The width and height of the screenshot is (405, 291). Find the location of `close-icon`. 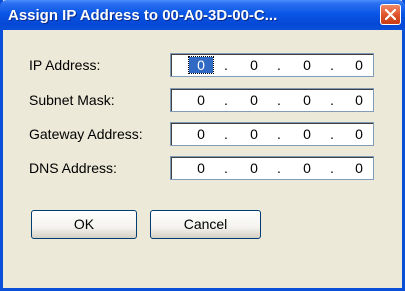

close-icon is located at coordinates (390, 14).